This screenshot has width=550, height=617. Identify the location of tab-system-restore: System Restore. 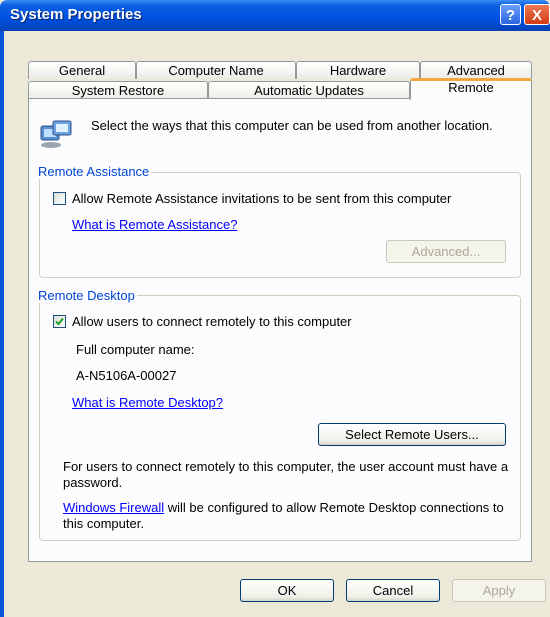
(118, 90).